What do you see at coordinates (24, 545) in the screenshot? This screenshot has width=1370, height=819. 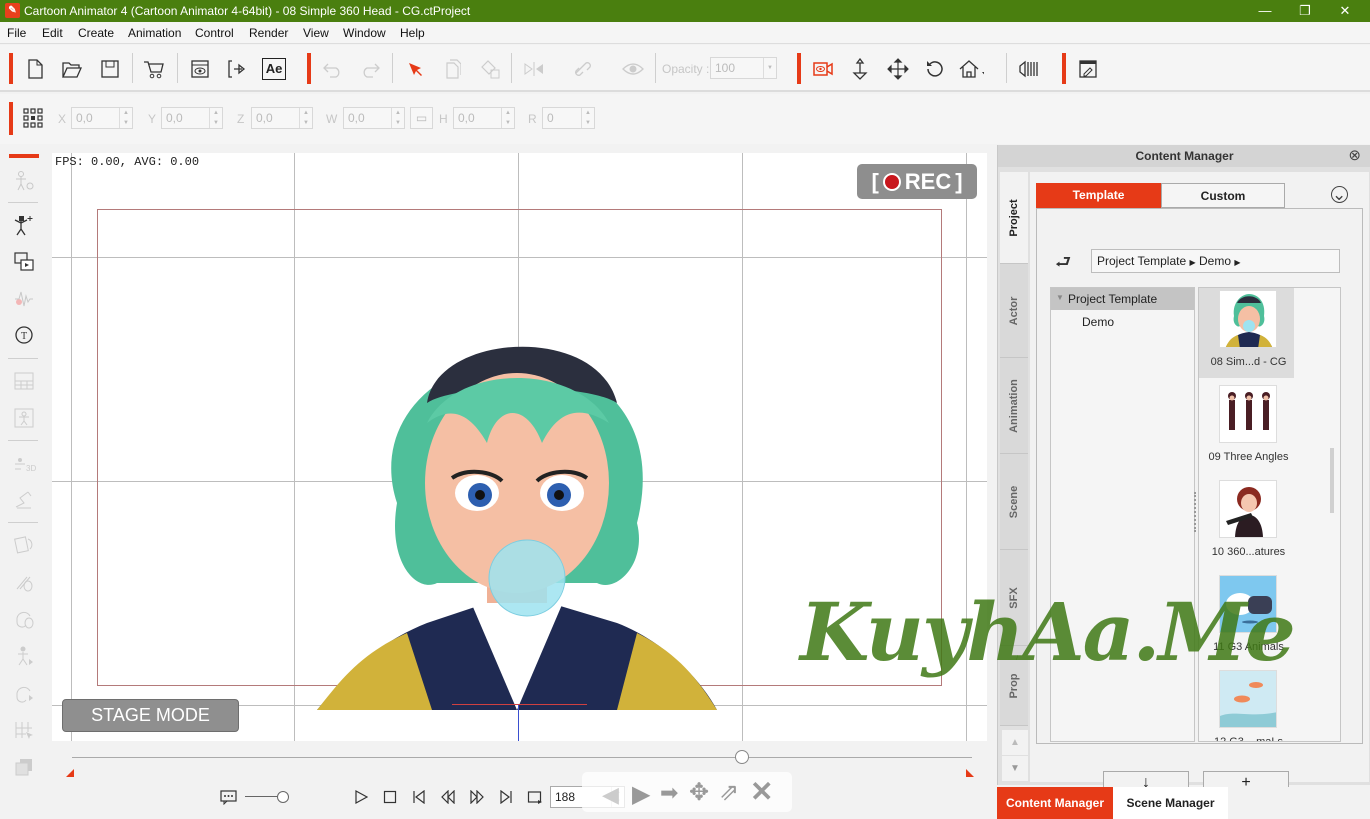 I see `flip-card-icon` at bounding box center [24, 545].